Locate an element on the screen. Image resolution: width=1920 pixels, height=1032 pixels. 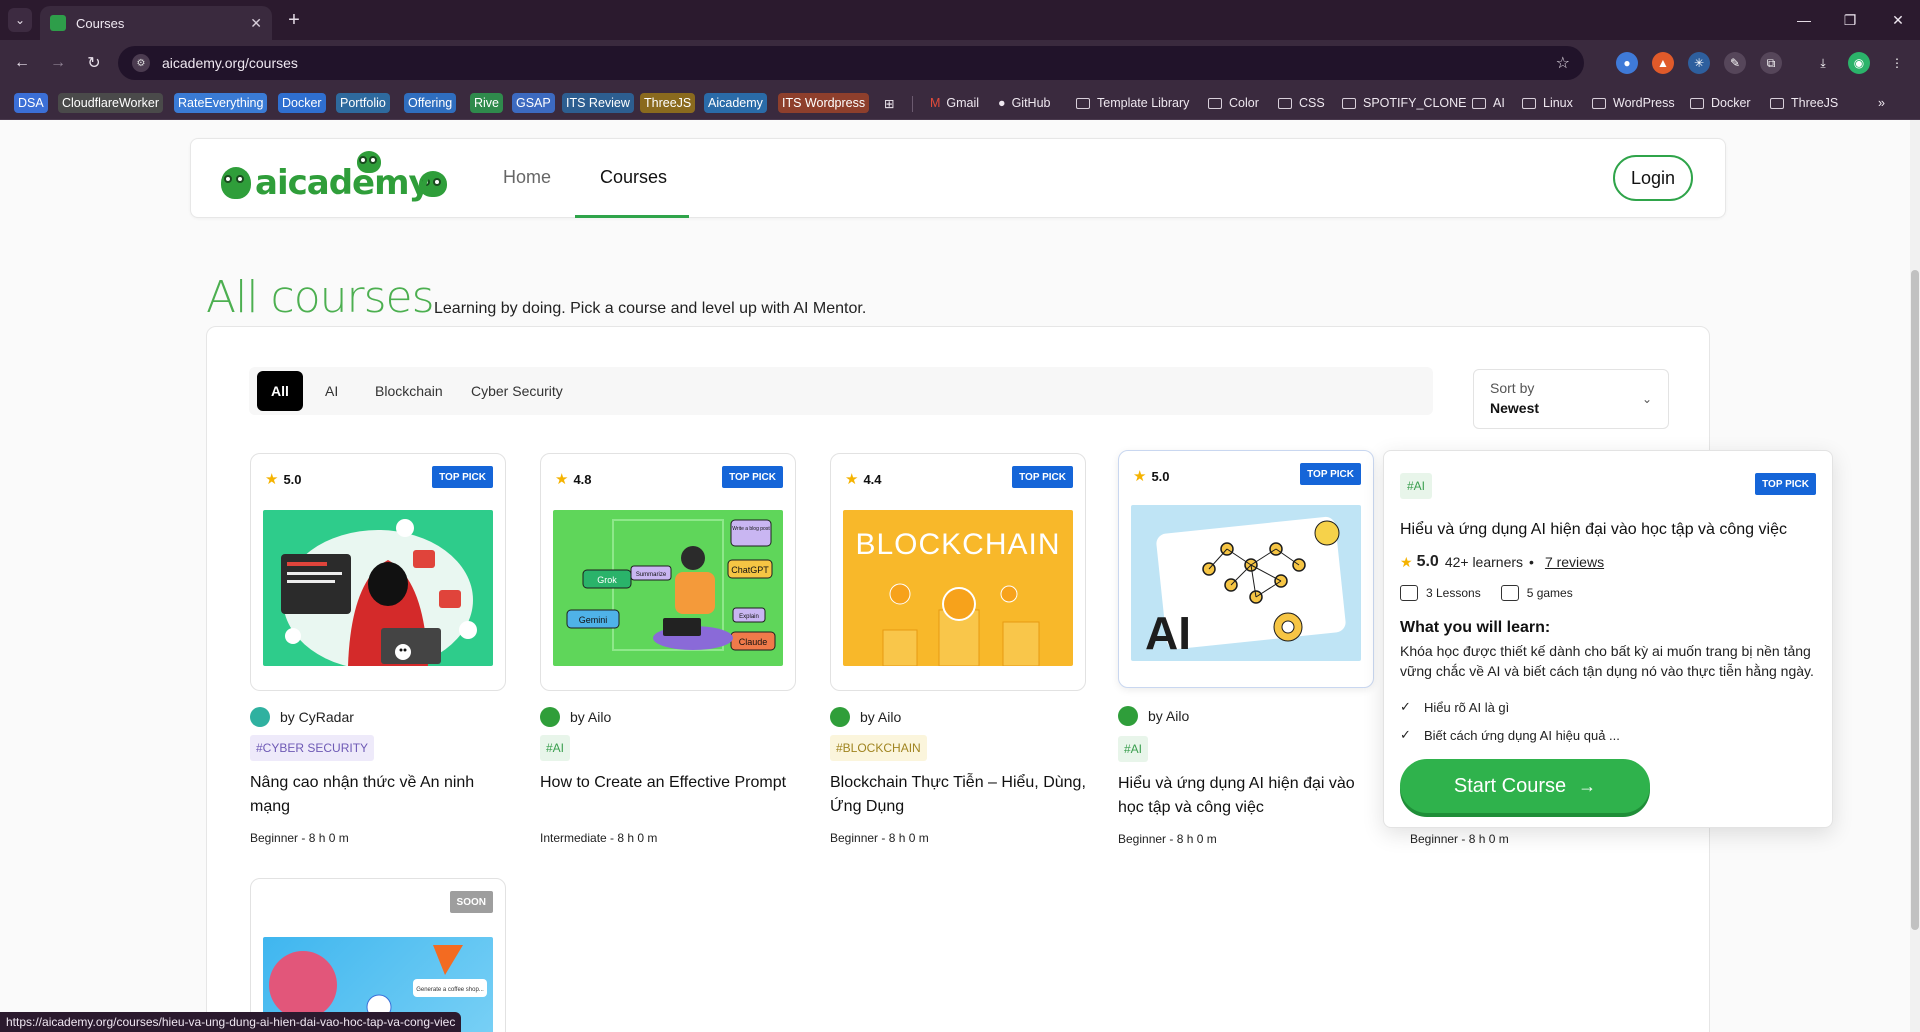
tab-title: Courses is located at coordinates (100, 23).